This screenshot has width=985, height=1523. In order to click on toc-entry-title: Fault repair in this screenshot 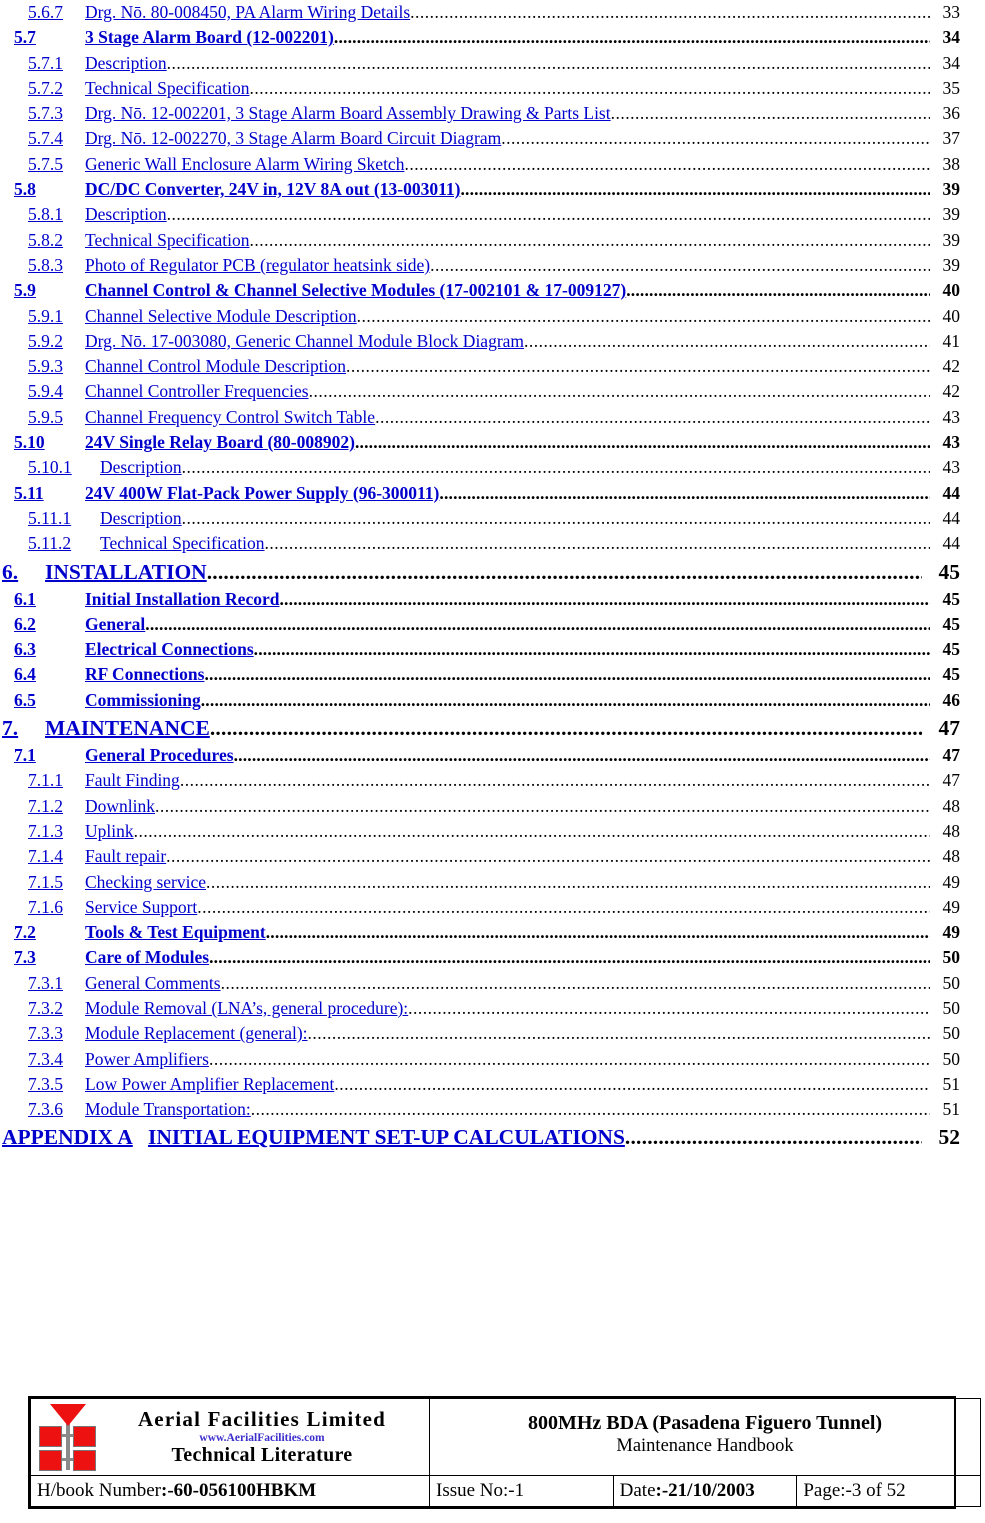, I will do `click(125, 856)`.